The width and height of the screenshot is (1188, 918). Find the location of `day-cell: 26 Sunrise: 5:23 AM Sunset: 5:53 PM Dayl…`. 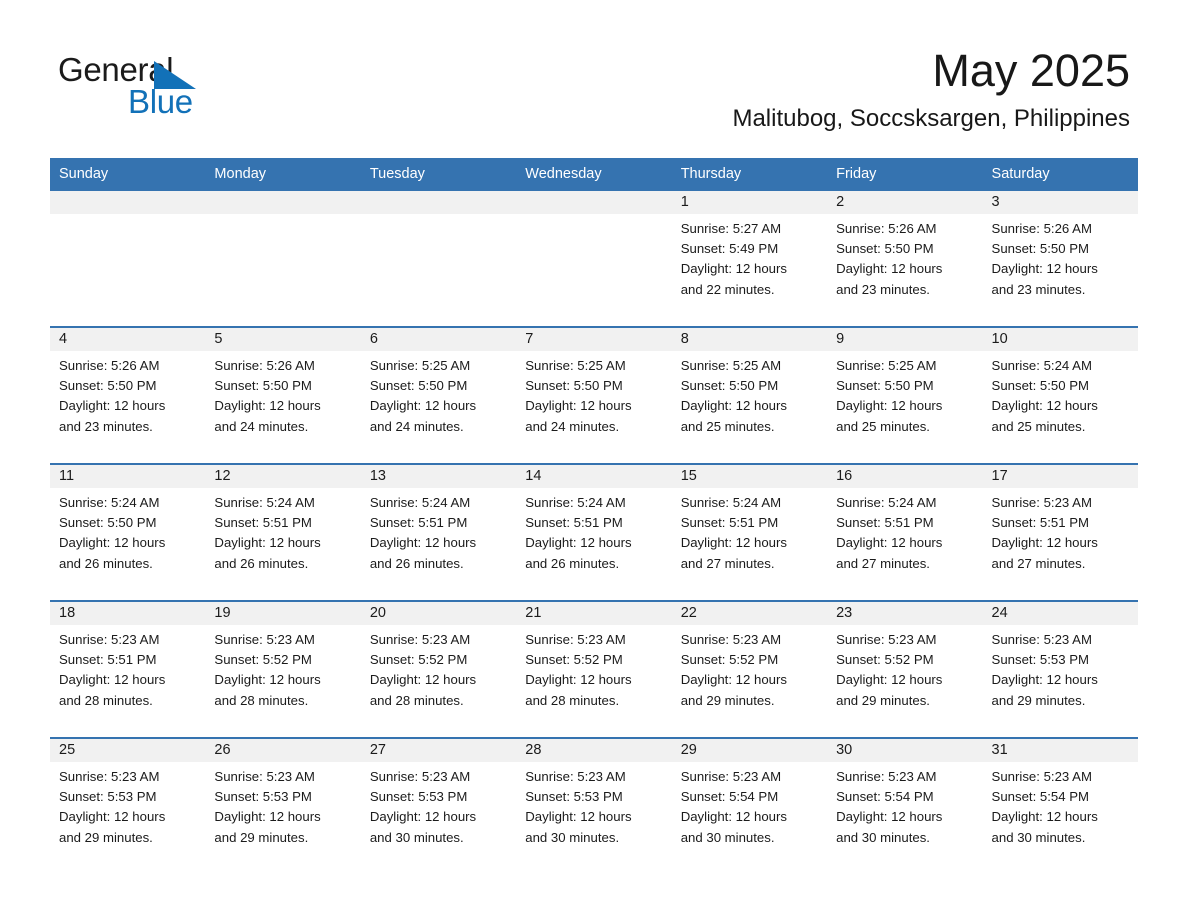

day-cell: 26 Sunrise: 5:23 AM Sunset: 5:53 PM Dayl… is located at coordinates (283, 805).